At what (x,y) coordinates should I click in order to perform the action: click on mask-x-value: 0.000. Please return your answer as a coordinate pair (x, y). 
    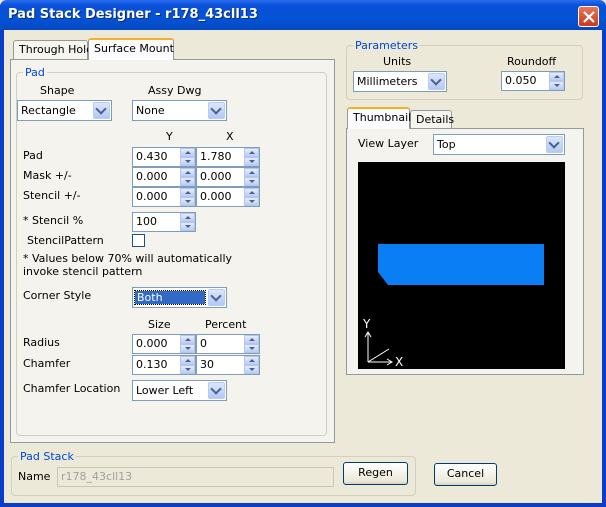
    Looking at the image, I should click on (216, 176).